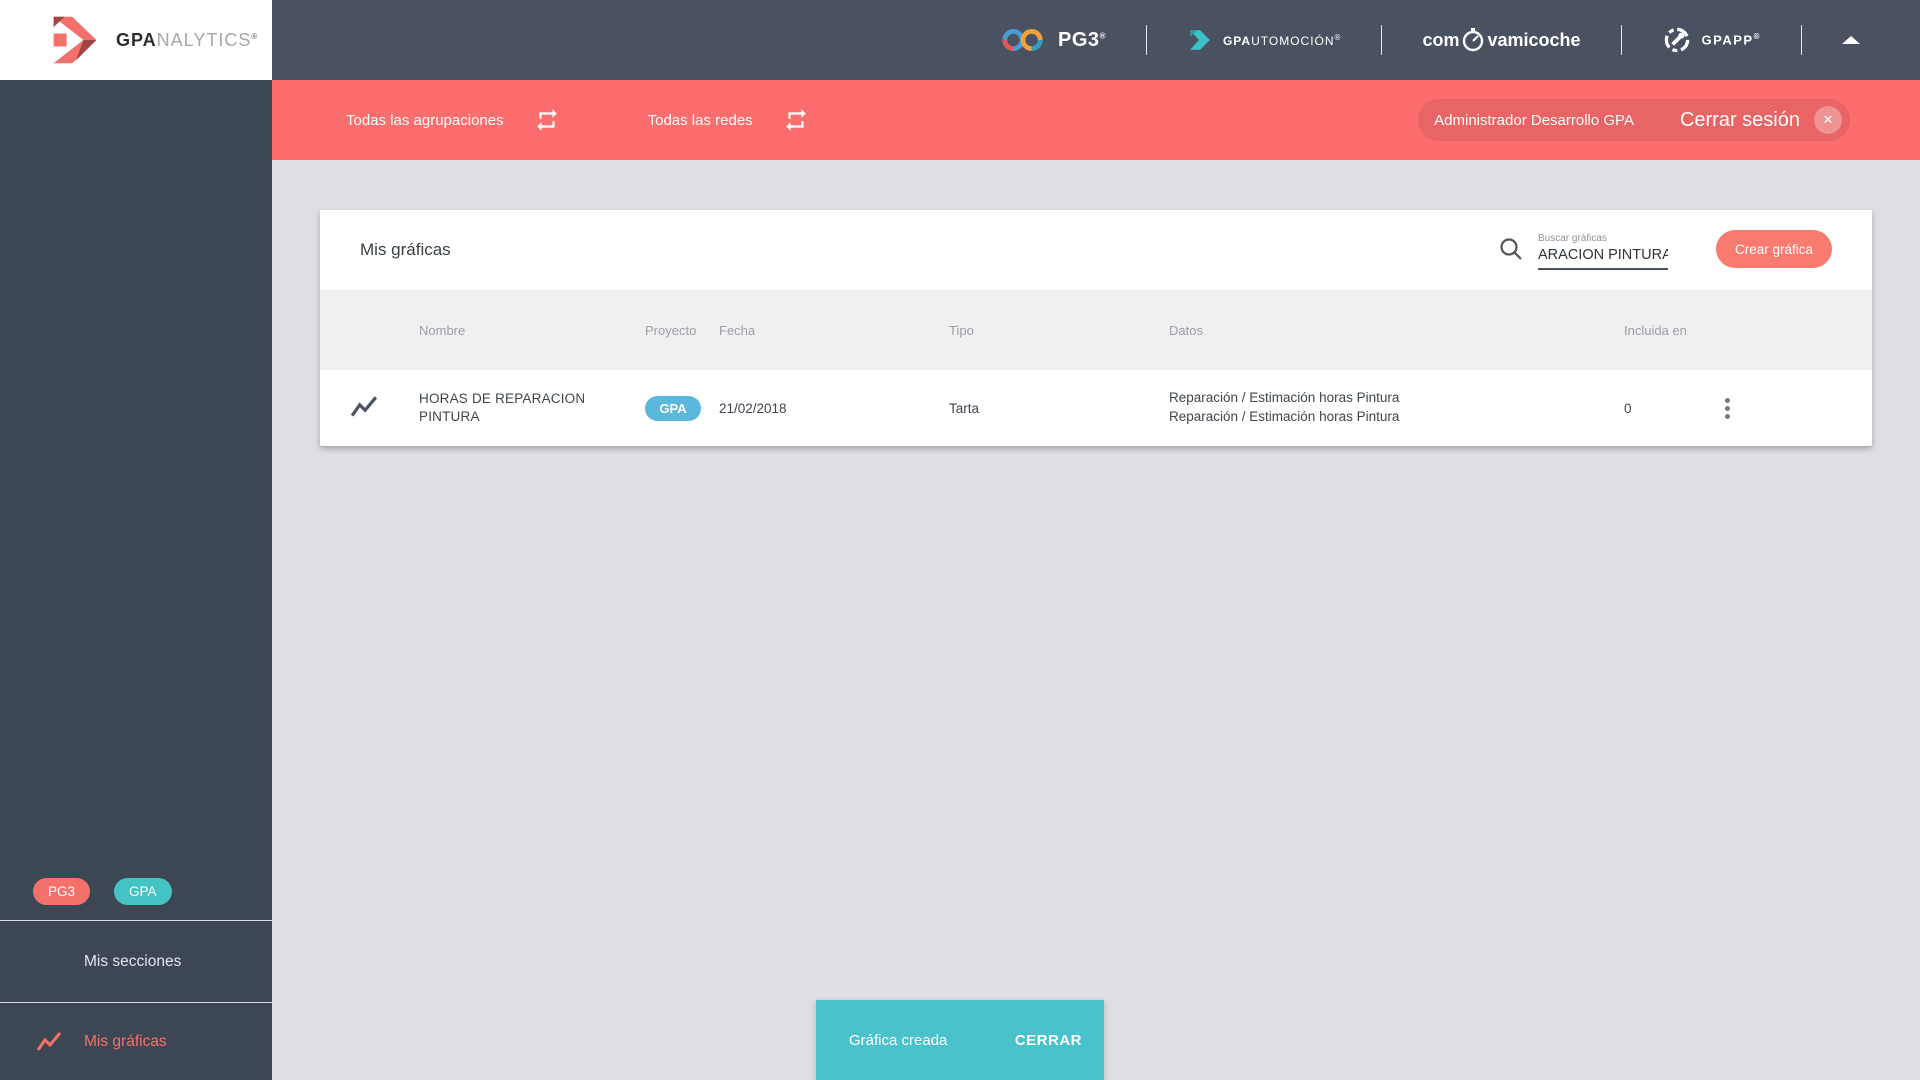  Describe the element at coordinates (102, 891) in the screenshot. I see `sidebar-badges: PG3 GPA` at that location.